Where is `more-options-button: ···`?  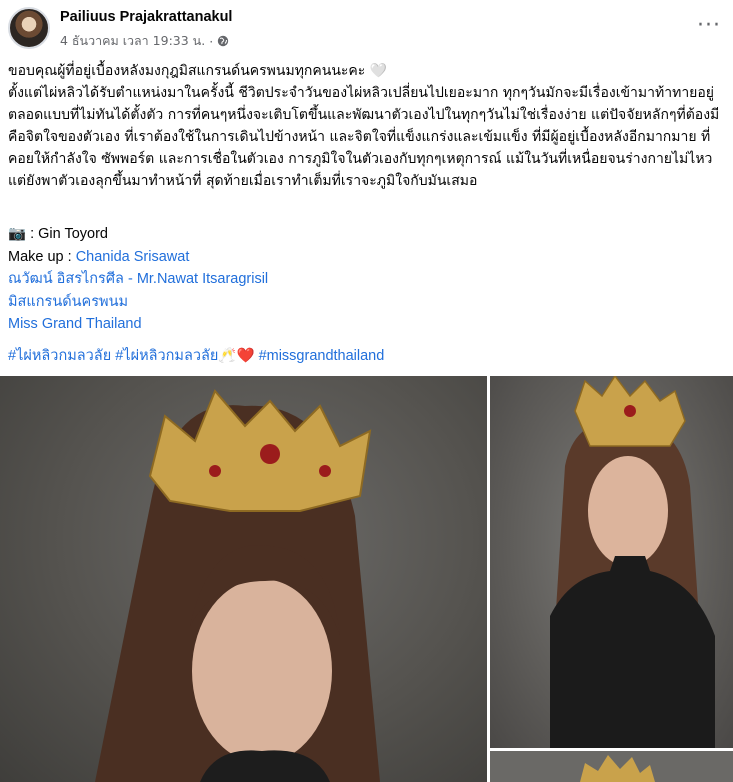 more-options-button: ··· is located at coordinates (709, 26).